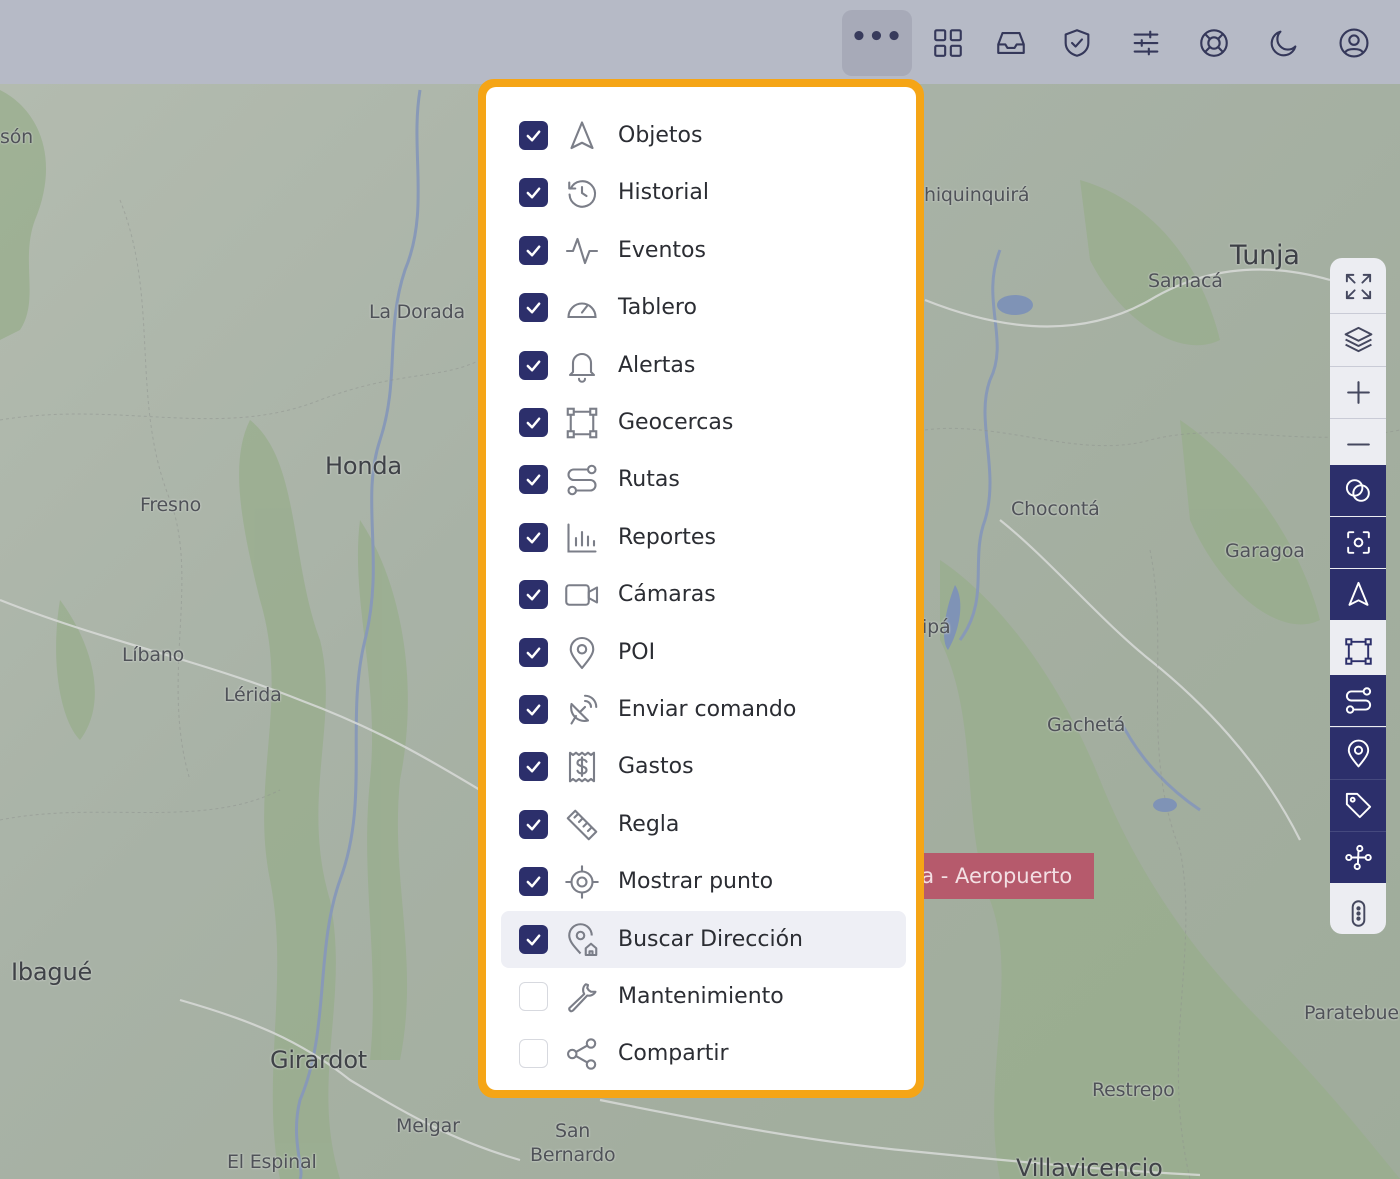 The height and width of the screenshot is (1179, 1400). Describe the element at coordinates (703, 365) in the screenshot. I see `menu-item-alertas: Alertas` at that location.